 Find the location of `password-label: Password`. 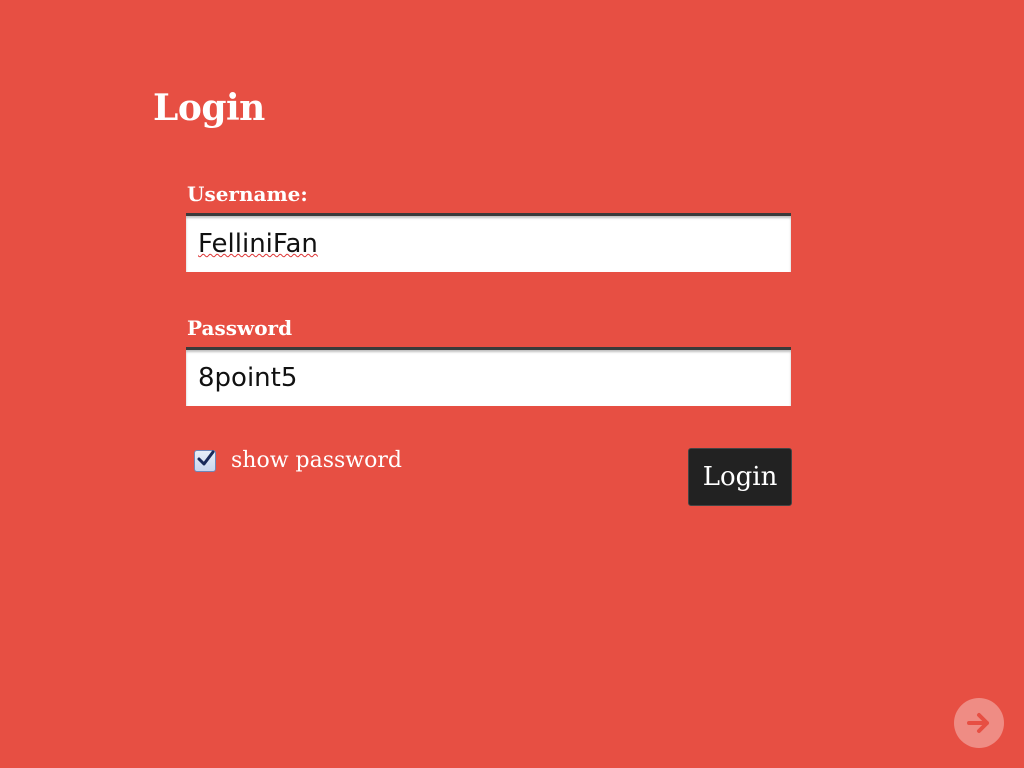

password-label: Password is located at coordinates (240, 328).